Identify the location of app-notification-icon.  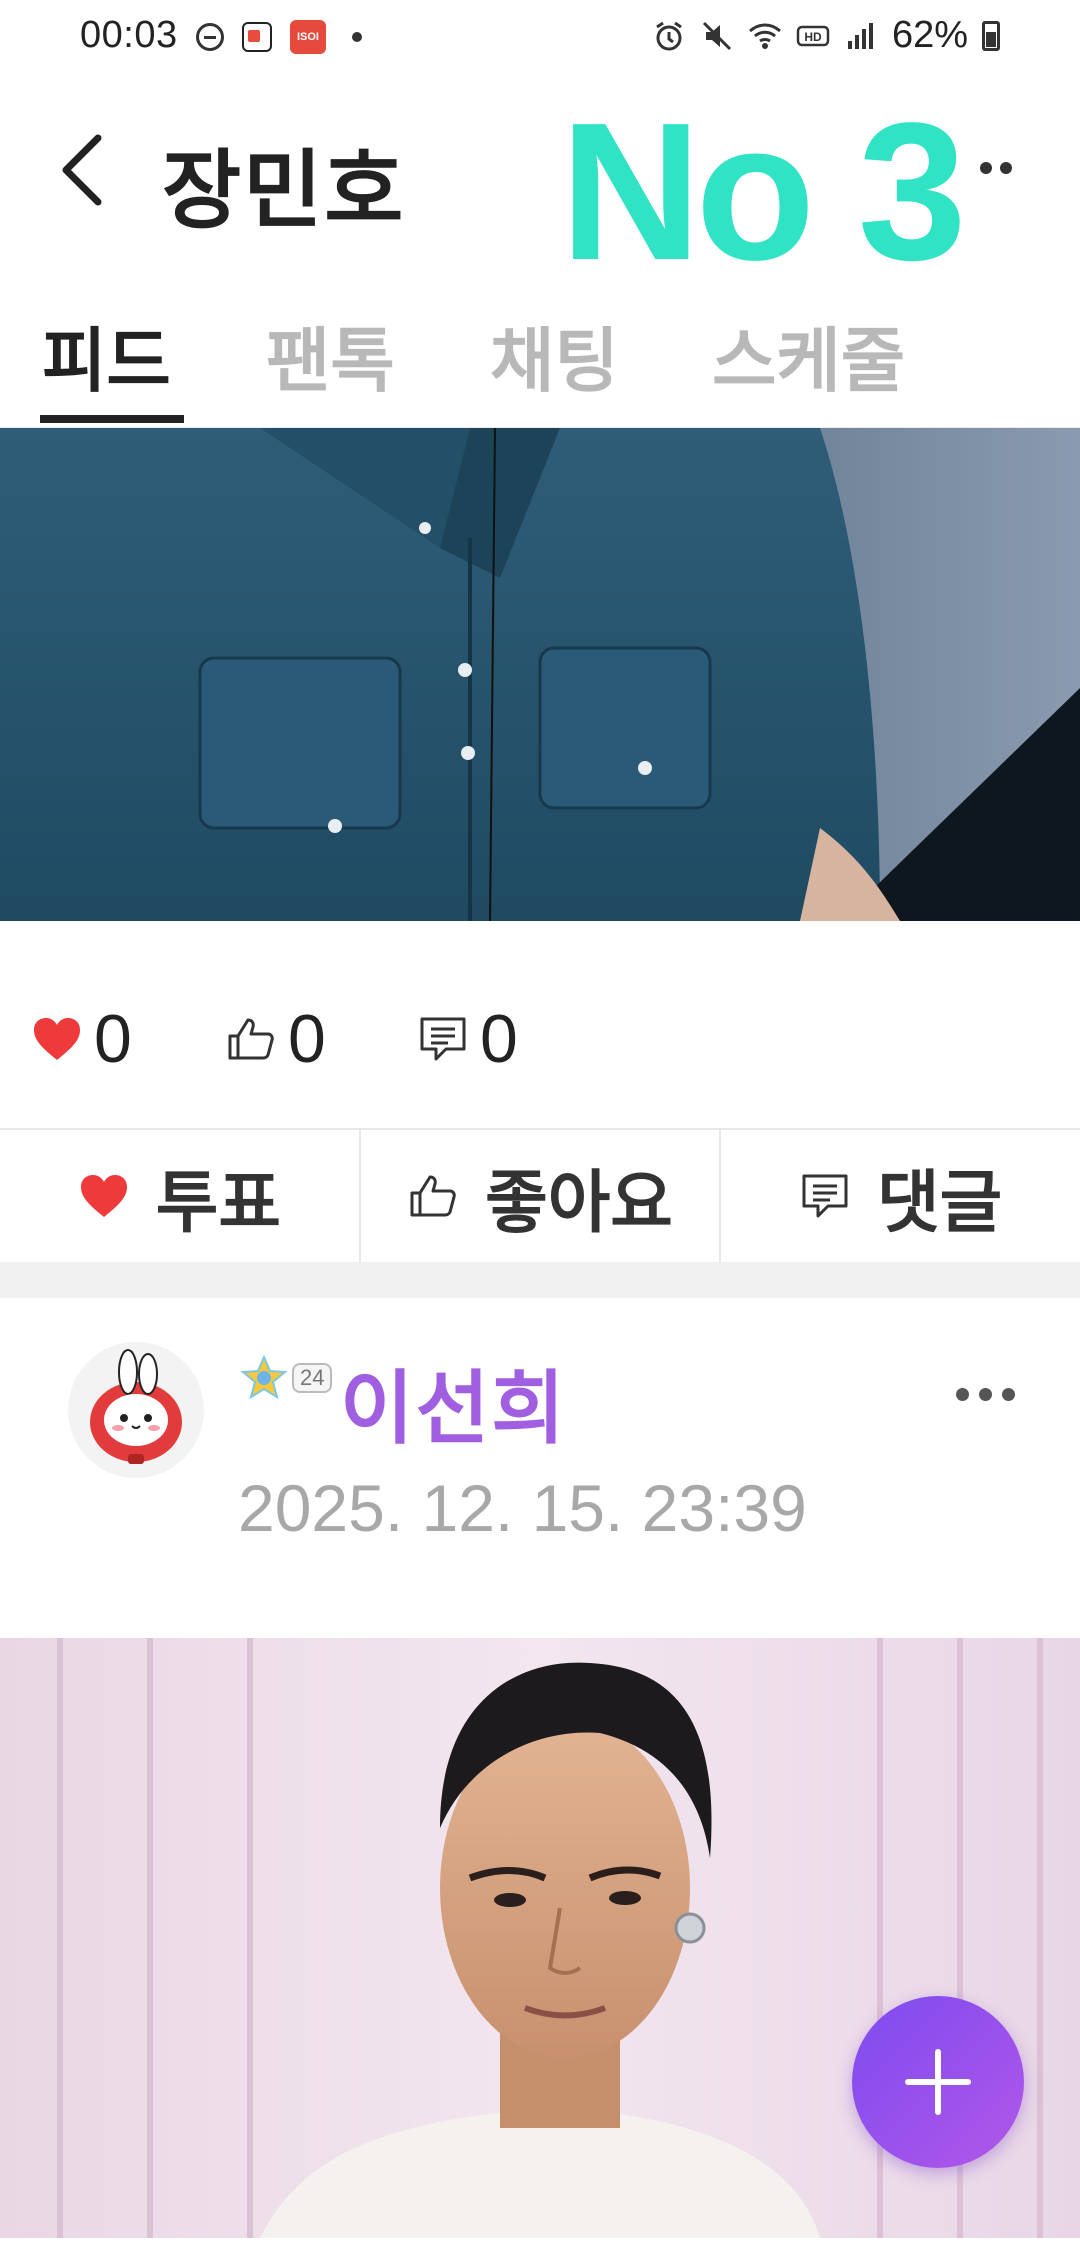
(257, 37).